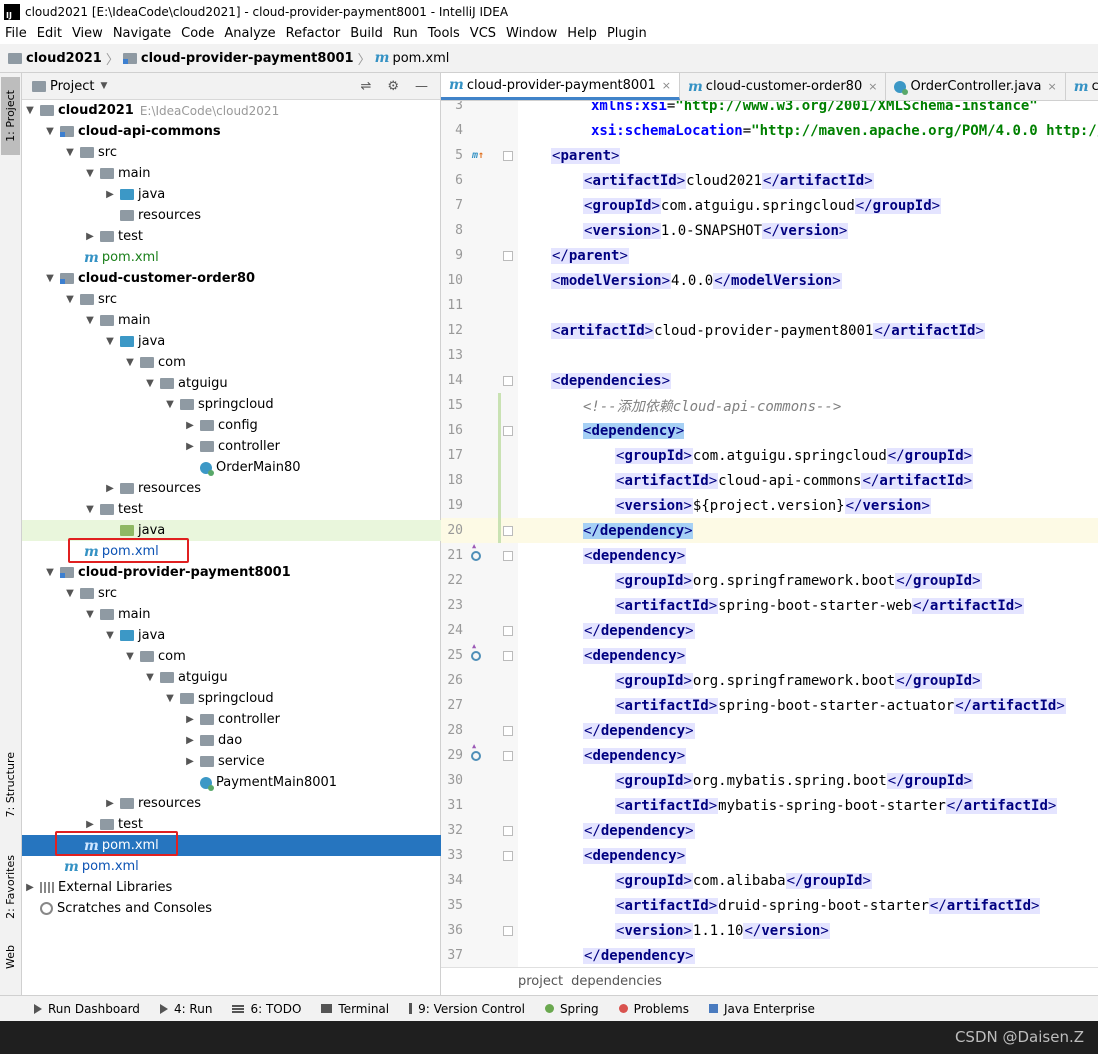  Describe the element at coordinates (769, 755) in the screenshot. I see `code-line: 29 <dependency>` at that location.